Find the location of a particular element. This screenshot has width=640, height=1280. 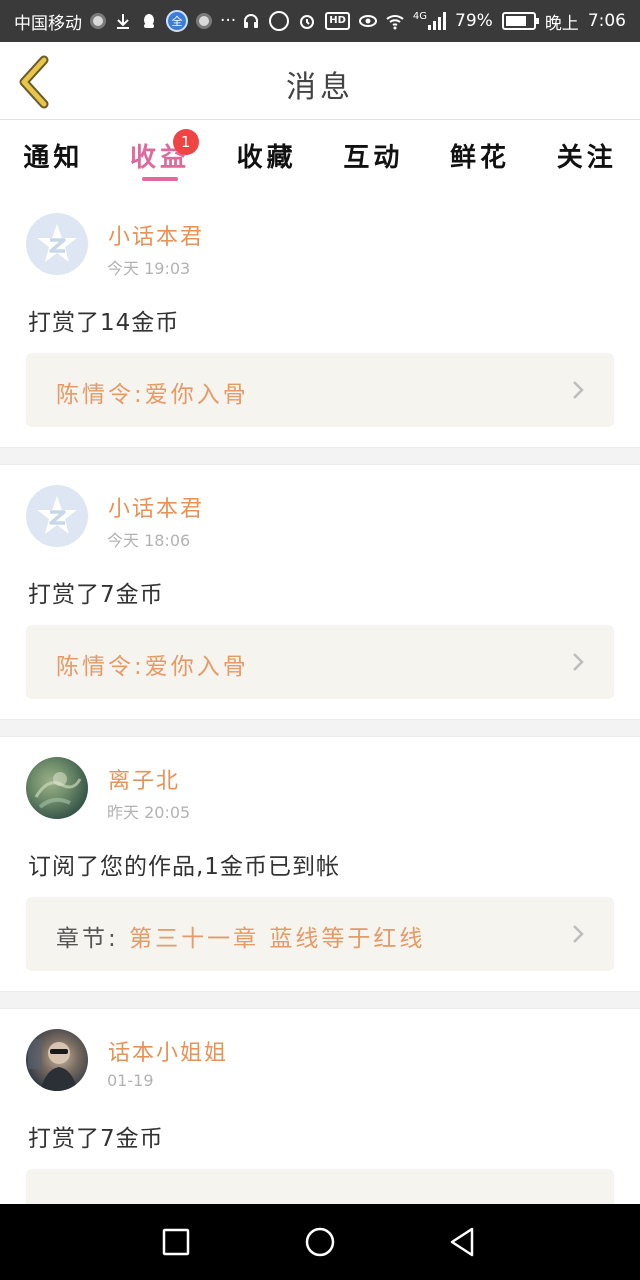

tab-label: 通知 is located at coordinates (53, 158).